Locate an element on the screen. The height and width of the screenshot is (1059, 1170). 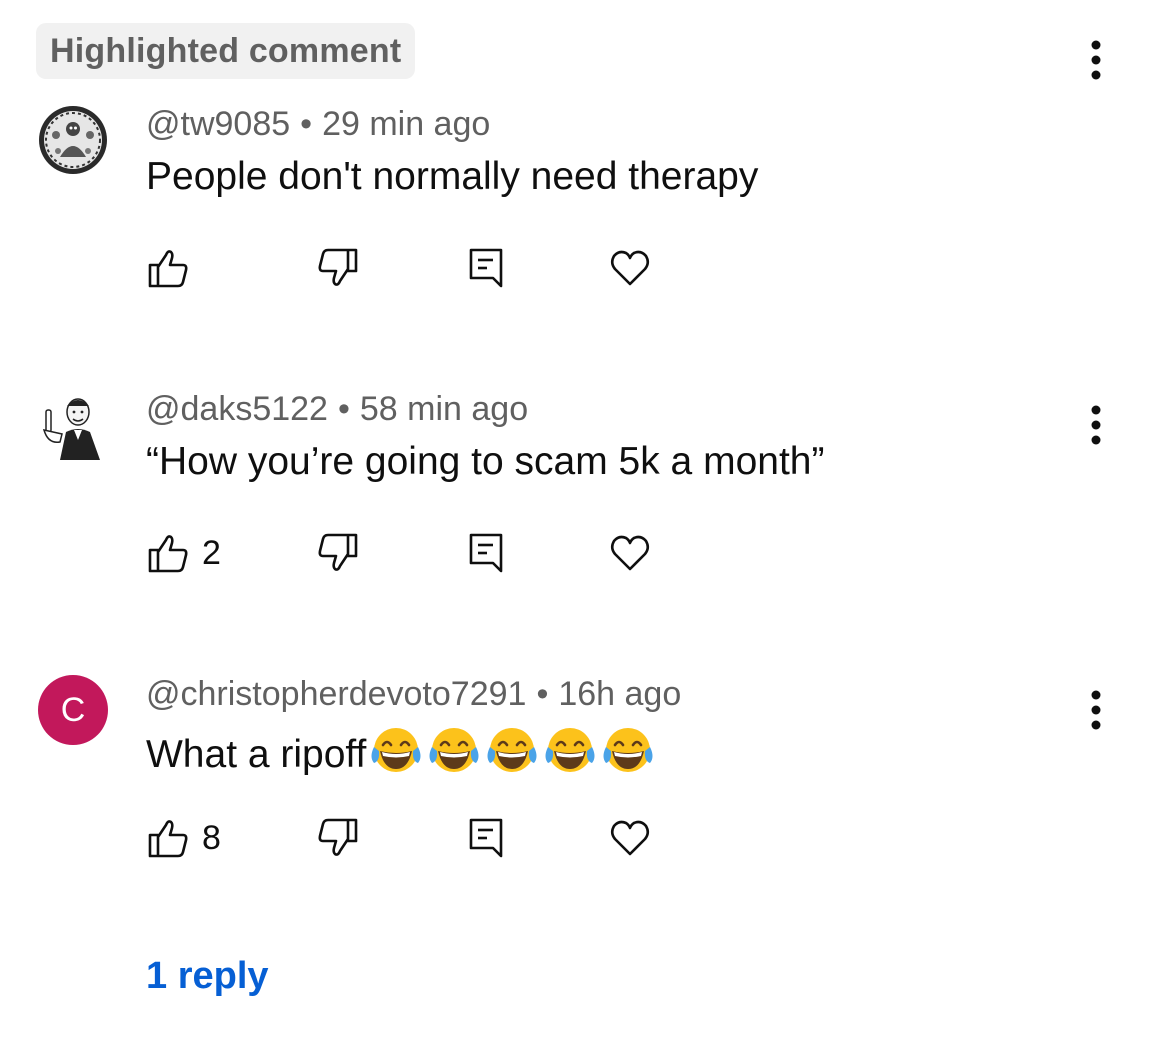
comment-actions is located at coordinates (406, 268).